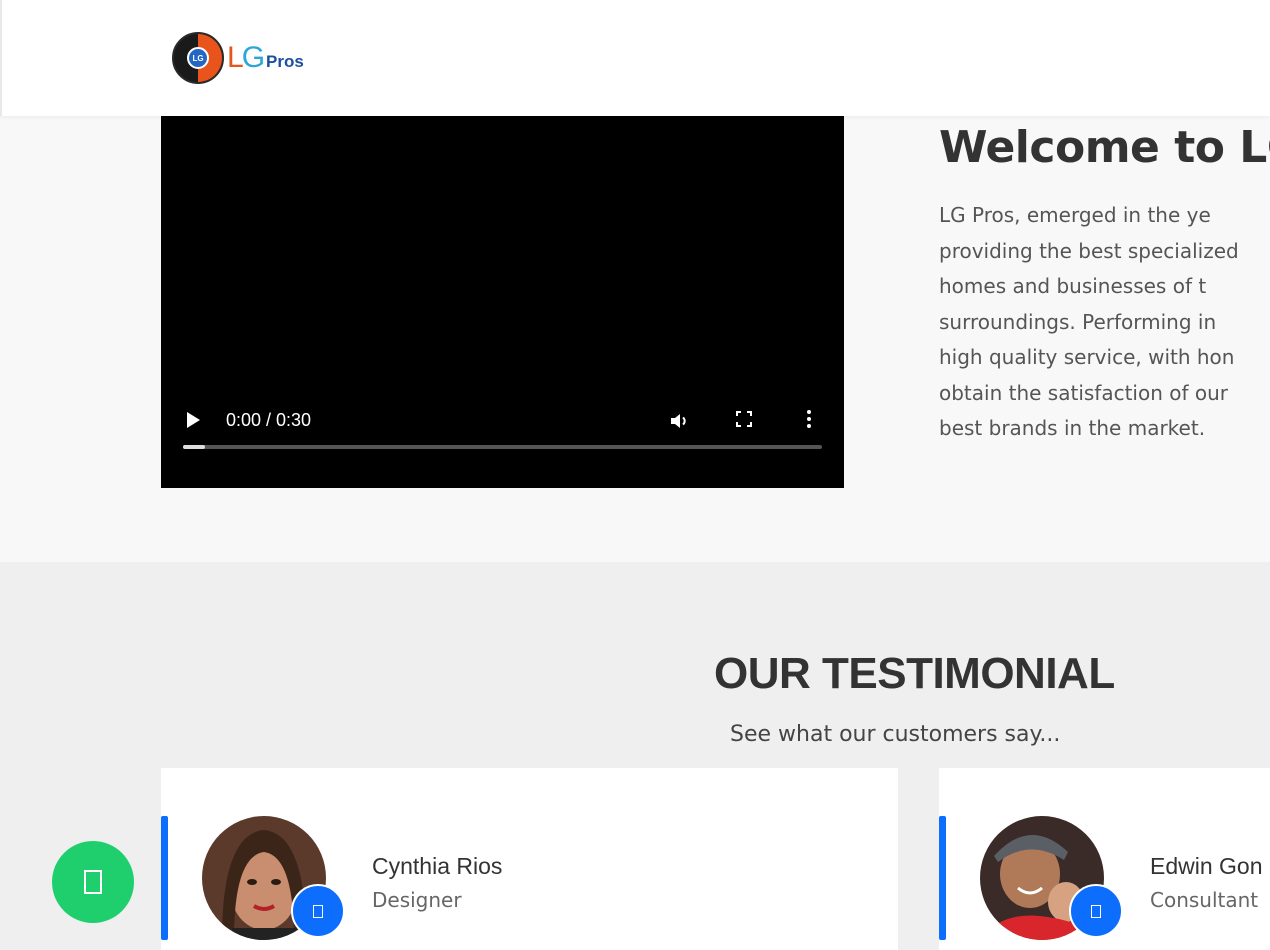 This screenshot has height=950, width=1270. Describe the element at coordinates (914, 673) in the screenshot. I see `testimonial-title: OUR TESTIMONIAL` at that location.